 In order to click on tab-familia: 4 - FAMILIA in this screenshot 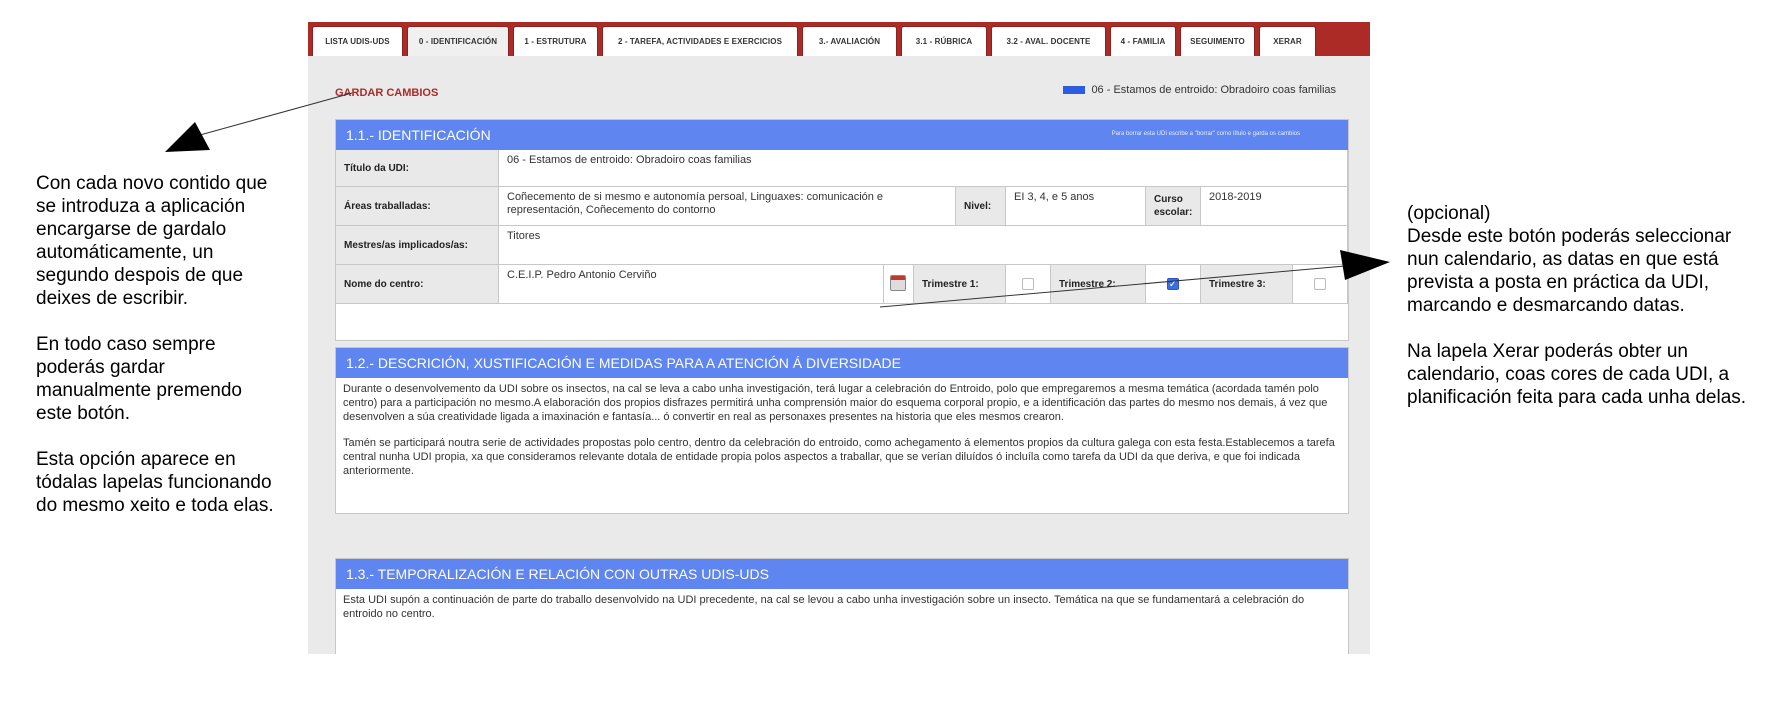, I will do `click(1143, 41)`.